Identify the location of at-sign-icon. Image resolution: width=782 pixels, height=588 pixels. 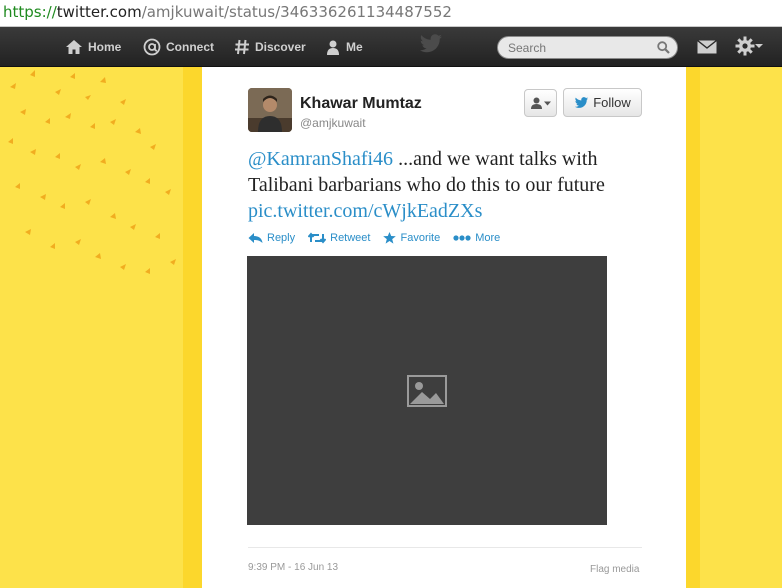
(152, 47).